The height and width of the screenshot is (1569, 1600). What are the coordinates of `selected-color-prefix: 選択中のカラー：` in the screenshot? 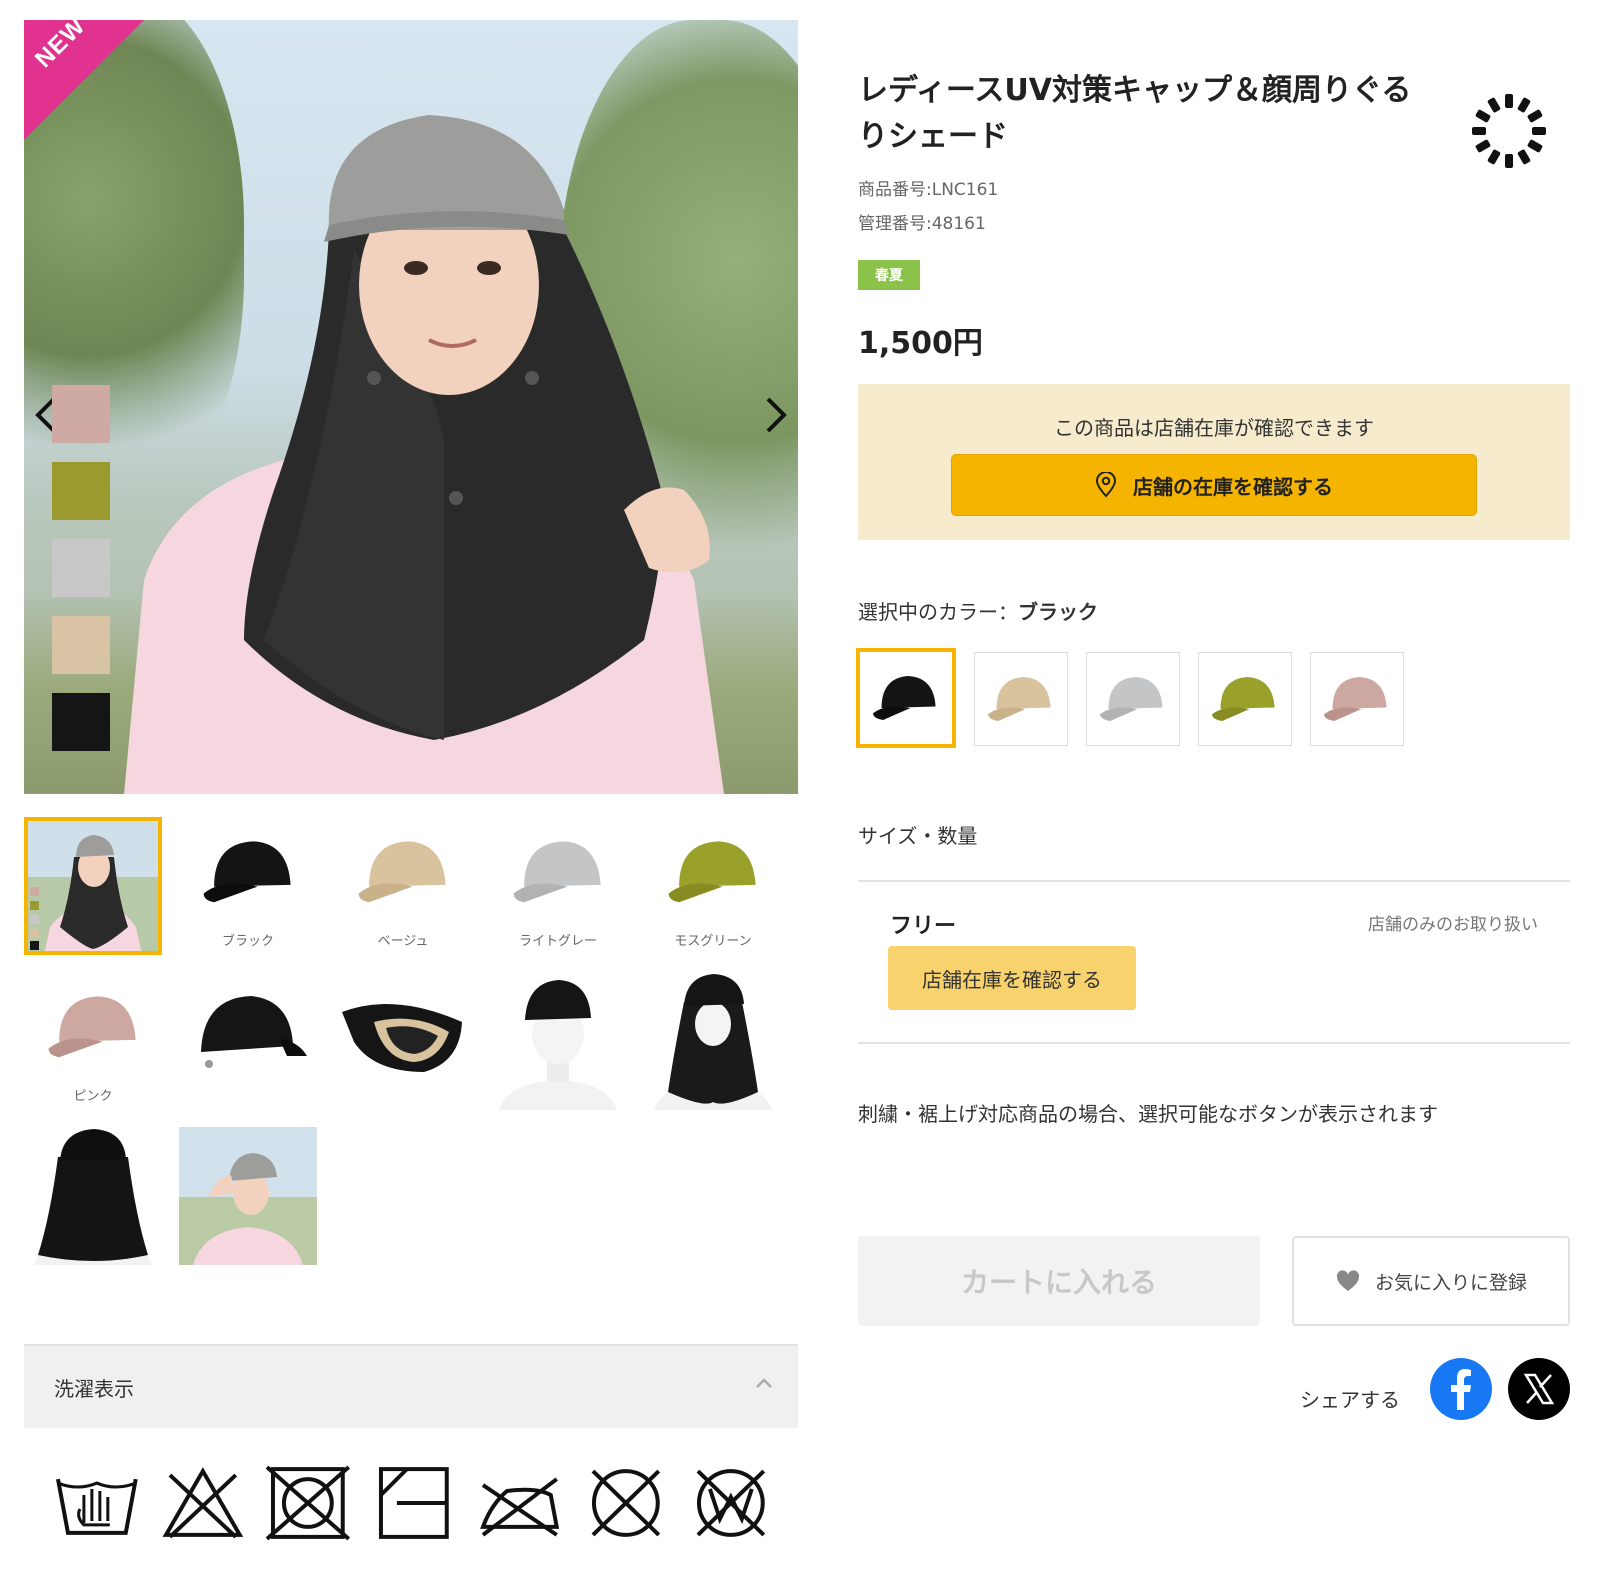 It's located at (938, 612).